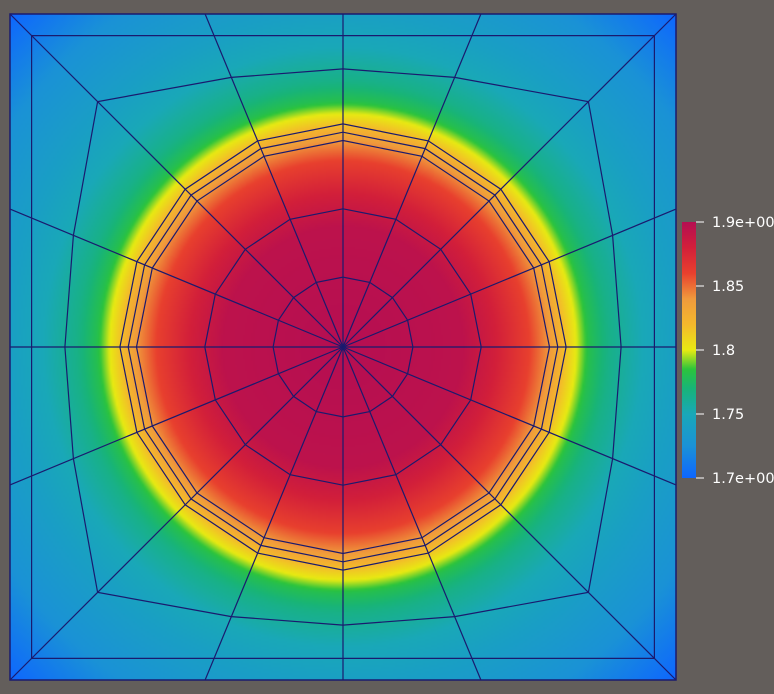 This screenshot has width=774, height=694. I want to click on legend-ticks: 1.9e+00 1.85 1.8 1.75 1.7e+00, so click(735, 351).